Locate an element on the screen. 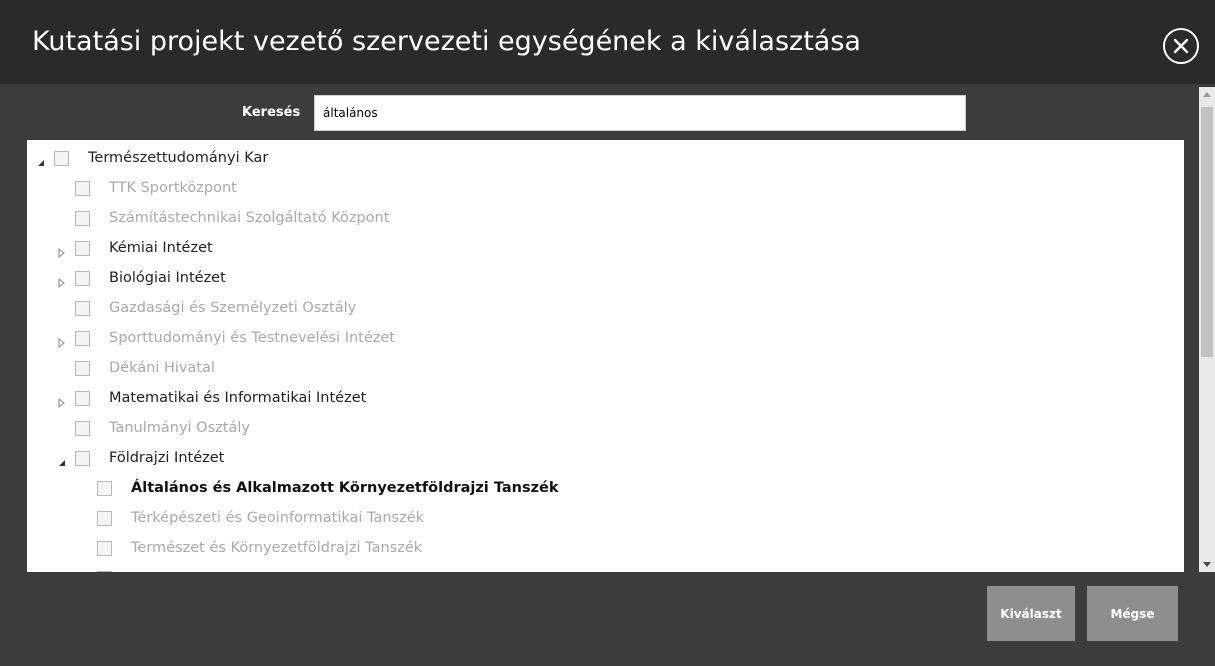 The width and height of the screenshot is (1215, 666). tree-item-label: Dékáni Hivatal is located at coordinates (162, 368).